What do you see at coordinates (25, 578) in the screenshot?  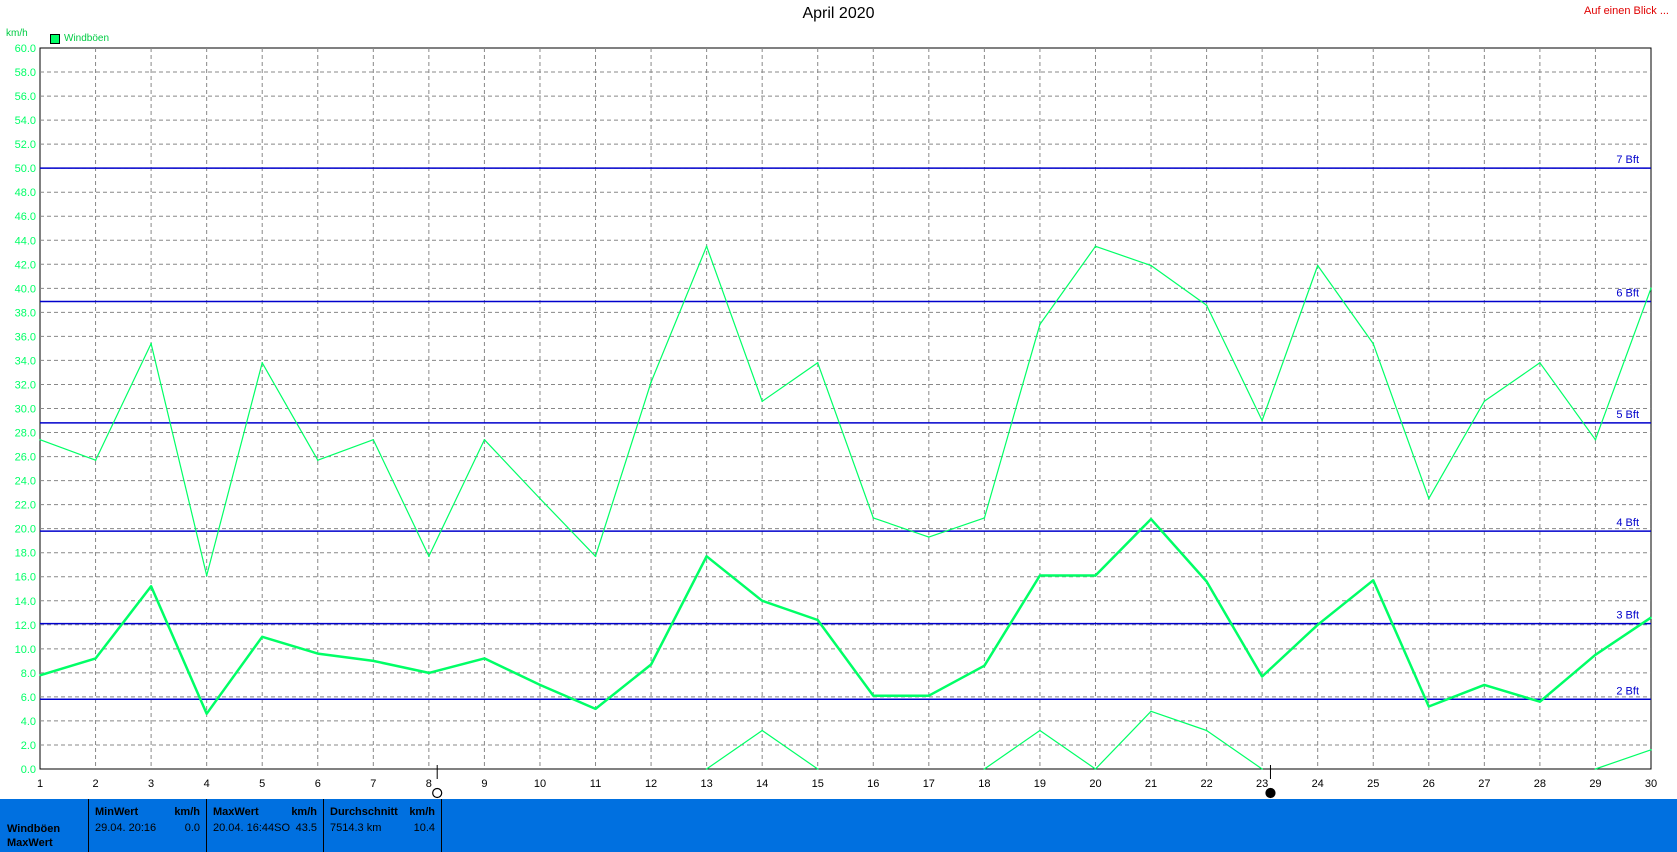 I see `y-tick-label: 16.0` at bounding box center [25, 578].